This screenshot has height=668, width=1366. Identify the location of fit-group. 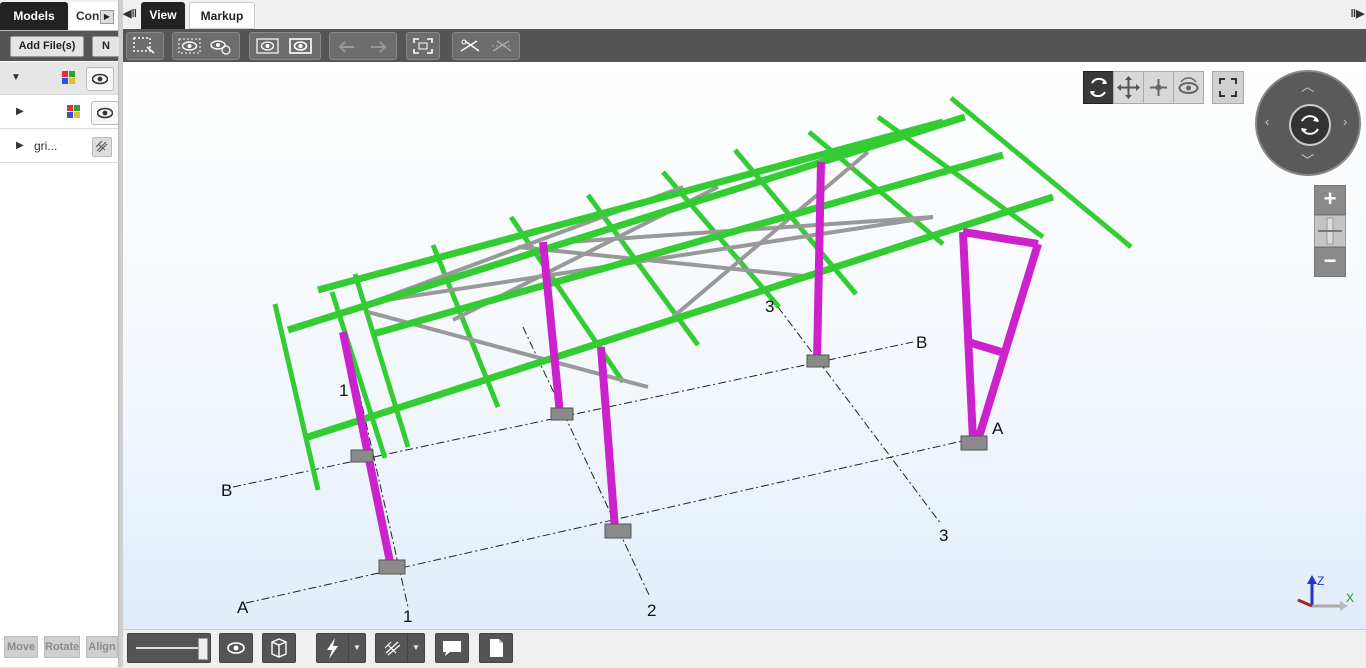
(423, 46).